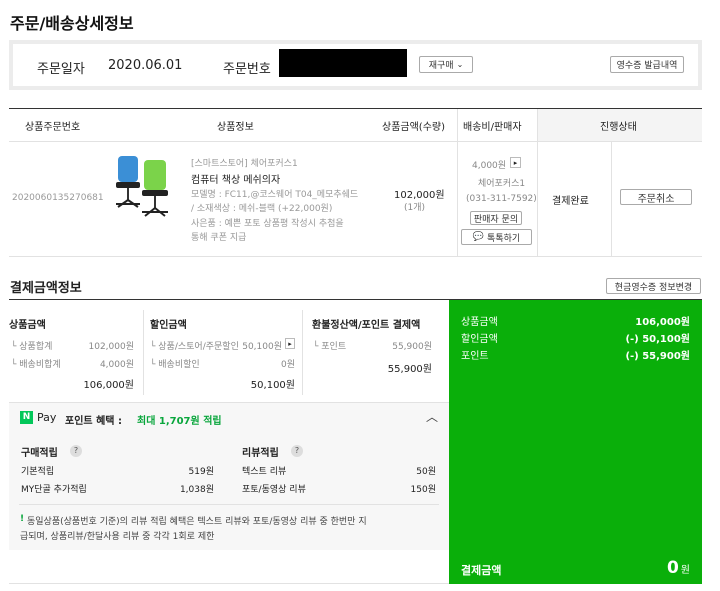 The height and width of the screenshot is (591, 720). I want to click on seller-phone: (031-311-7592), so click(501, 199).